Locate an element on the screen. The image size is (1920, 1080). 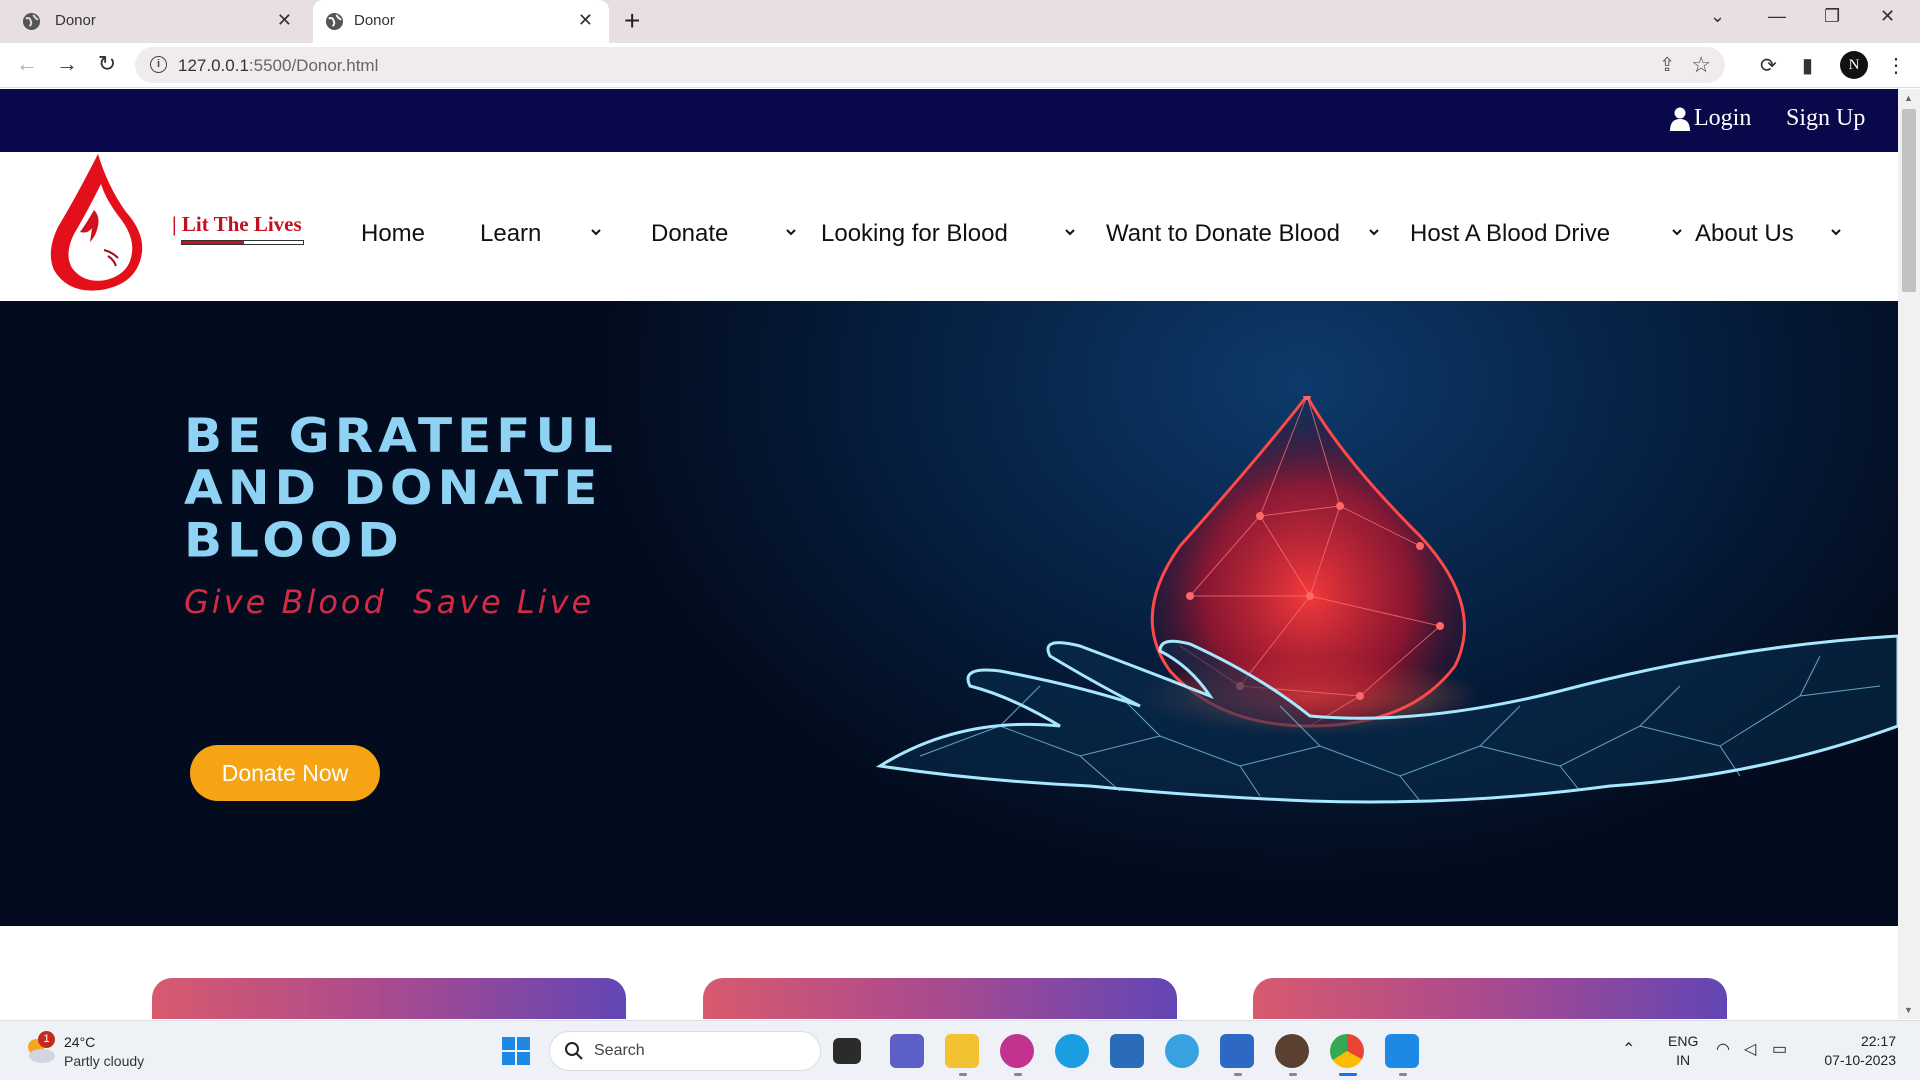
login-link: Login is located at coordinates (1710, 118).